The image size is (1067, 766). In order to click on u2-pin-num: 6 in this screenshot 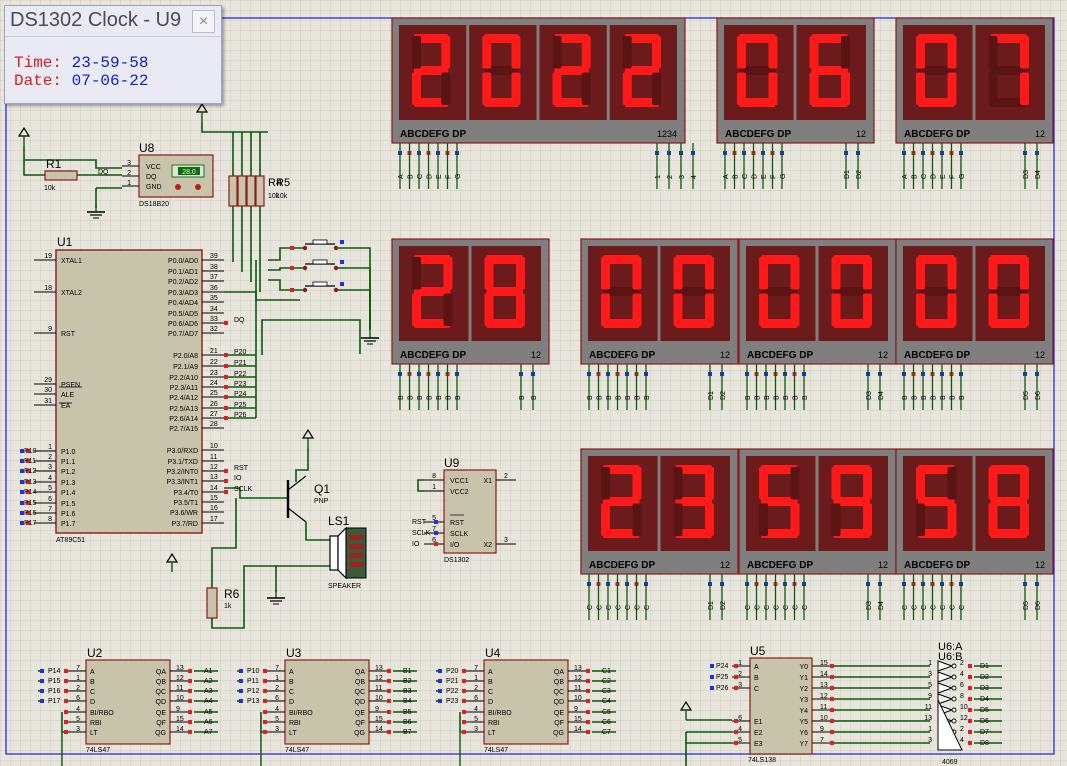, I will do `click(78, 698)`.